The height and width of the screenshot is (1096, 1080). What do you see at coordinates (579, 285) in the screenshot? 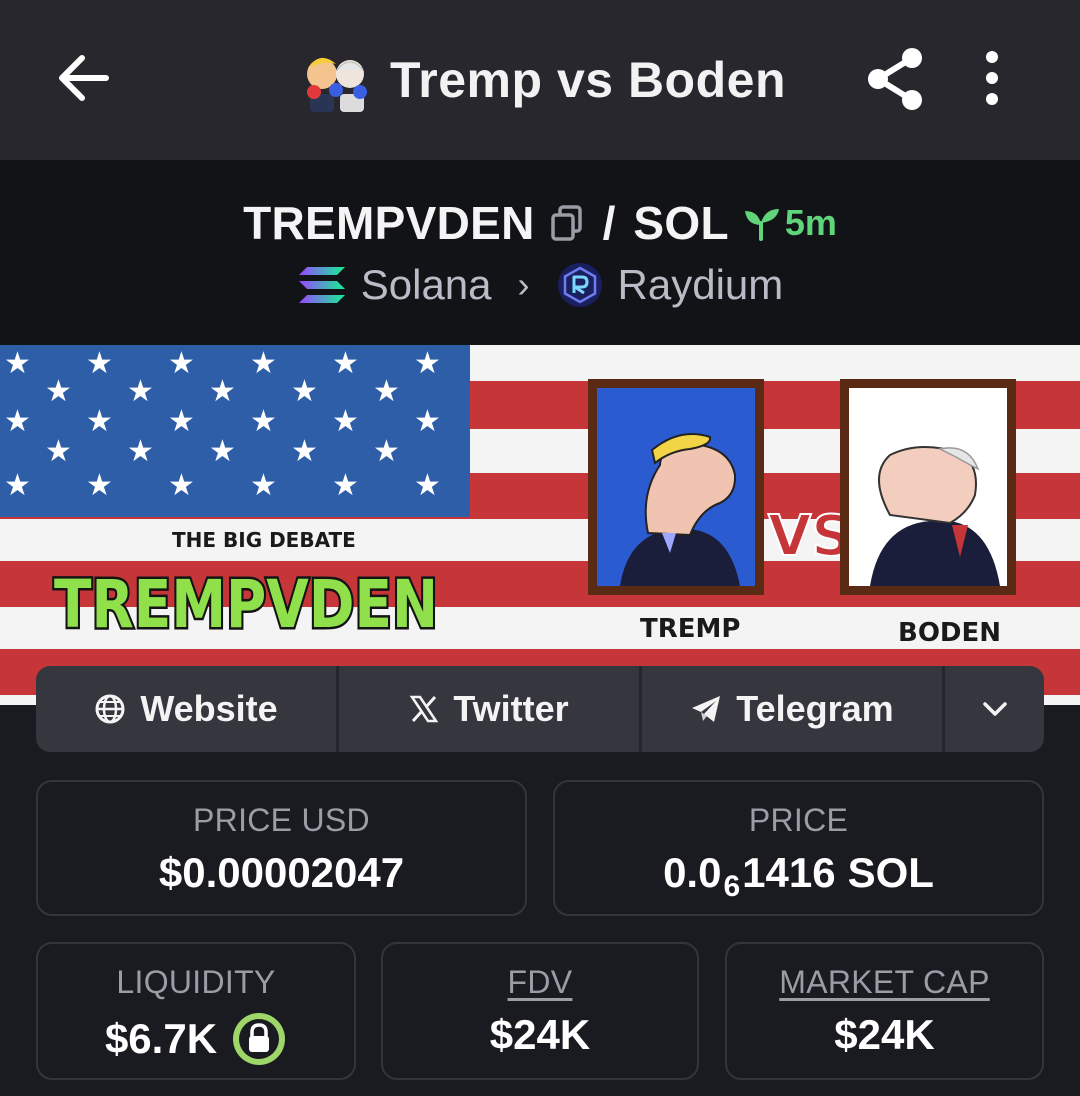
I see `raydium-logo-icon` at bounding box center [579, 285].